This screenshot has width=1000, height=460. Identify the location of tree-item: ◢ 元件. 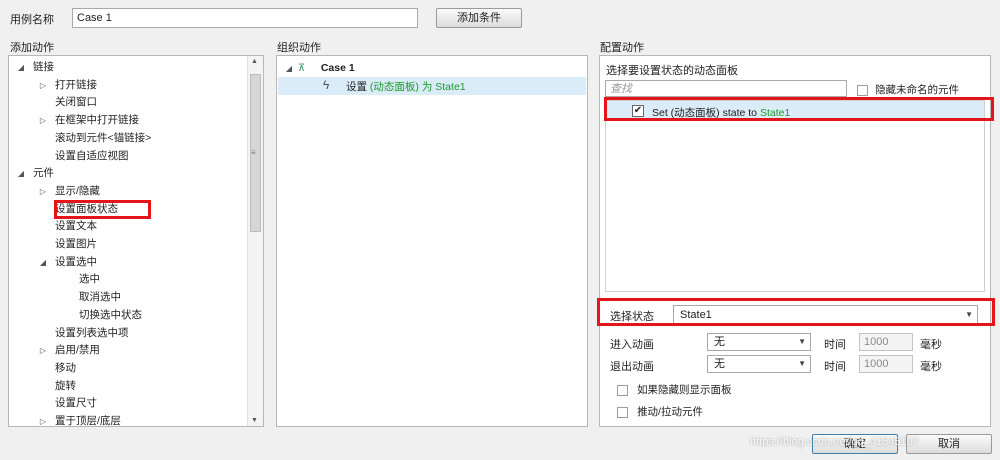
(34, 173).